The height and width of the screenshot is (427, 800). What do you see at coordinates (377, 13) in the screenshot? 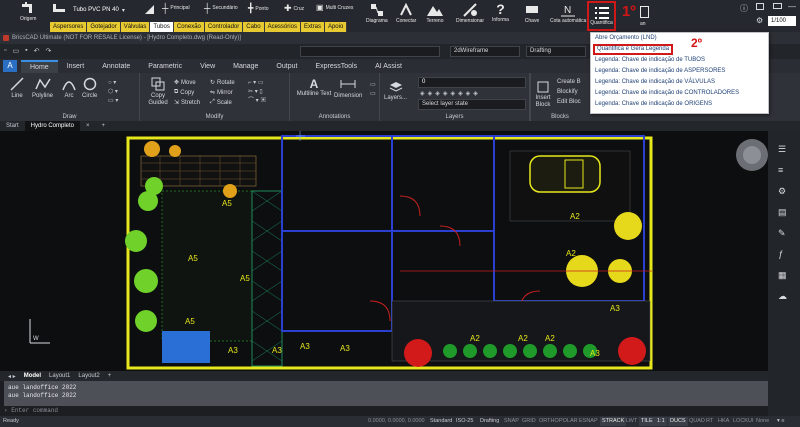
I see `diagrama-button: Diagrama` at bounding box center [377, 13].